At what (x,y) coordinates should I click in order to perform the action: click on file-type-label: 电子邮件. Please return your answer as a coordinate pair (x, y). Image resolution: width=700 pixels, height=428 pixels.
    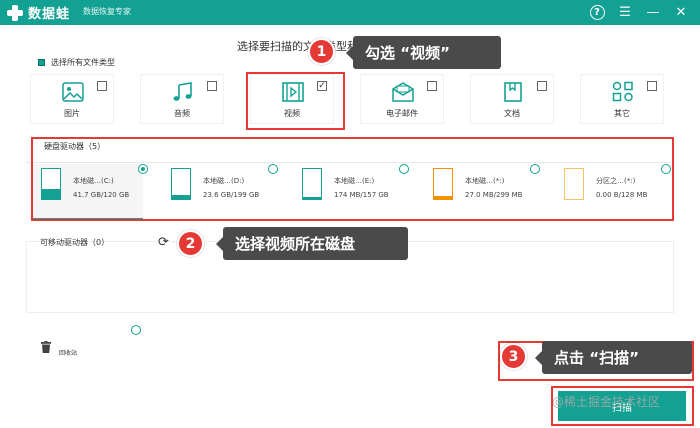
    Looking at the image, I should click on (402, 113).